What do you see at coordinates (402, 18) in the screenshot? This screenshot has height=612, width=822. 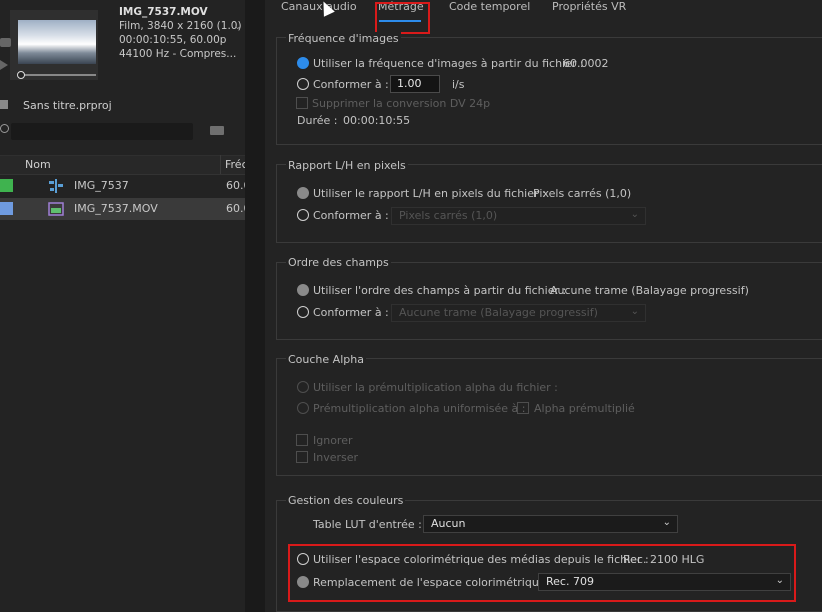 I see `highlight-box-tab` at bounding box center [402, 18].